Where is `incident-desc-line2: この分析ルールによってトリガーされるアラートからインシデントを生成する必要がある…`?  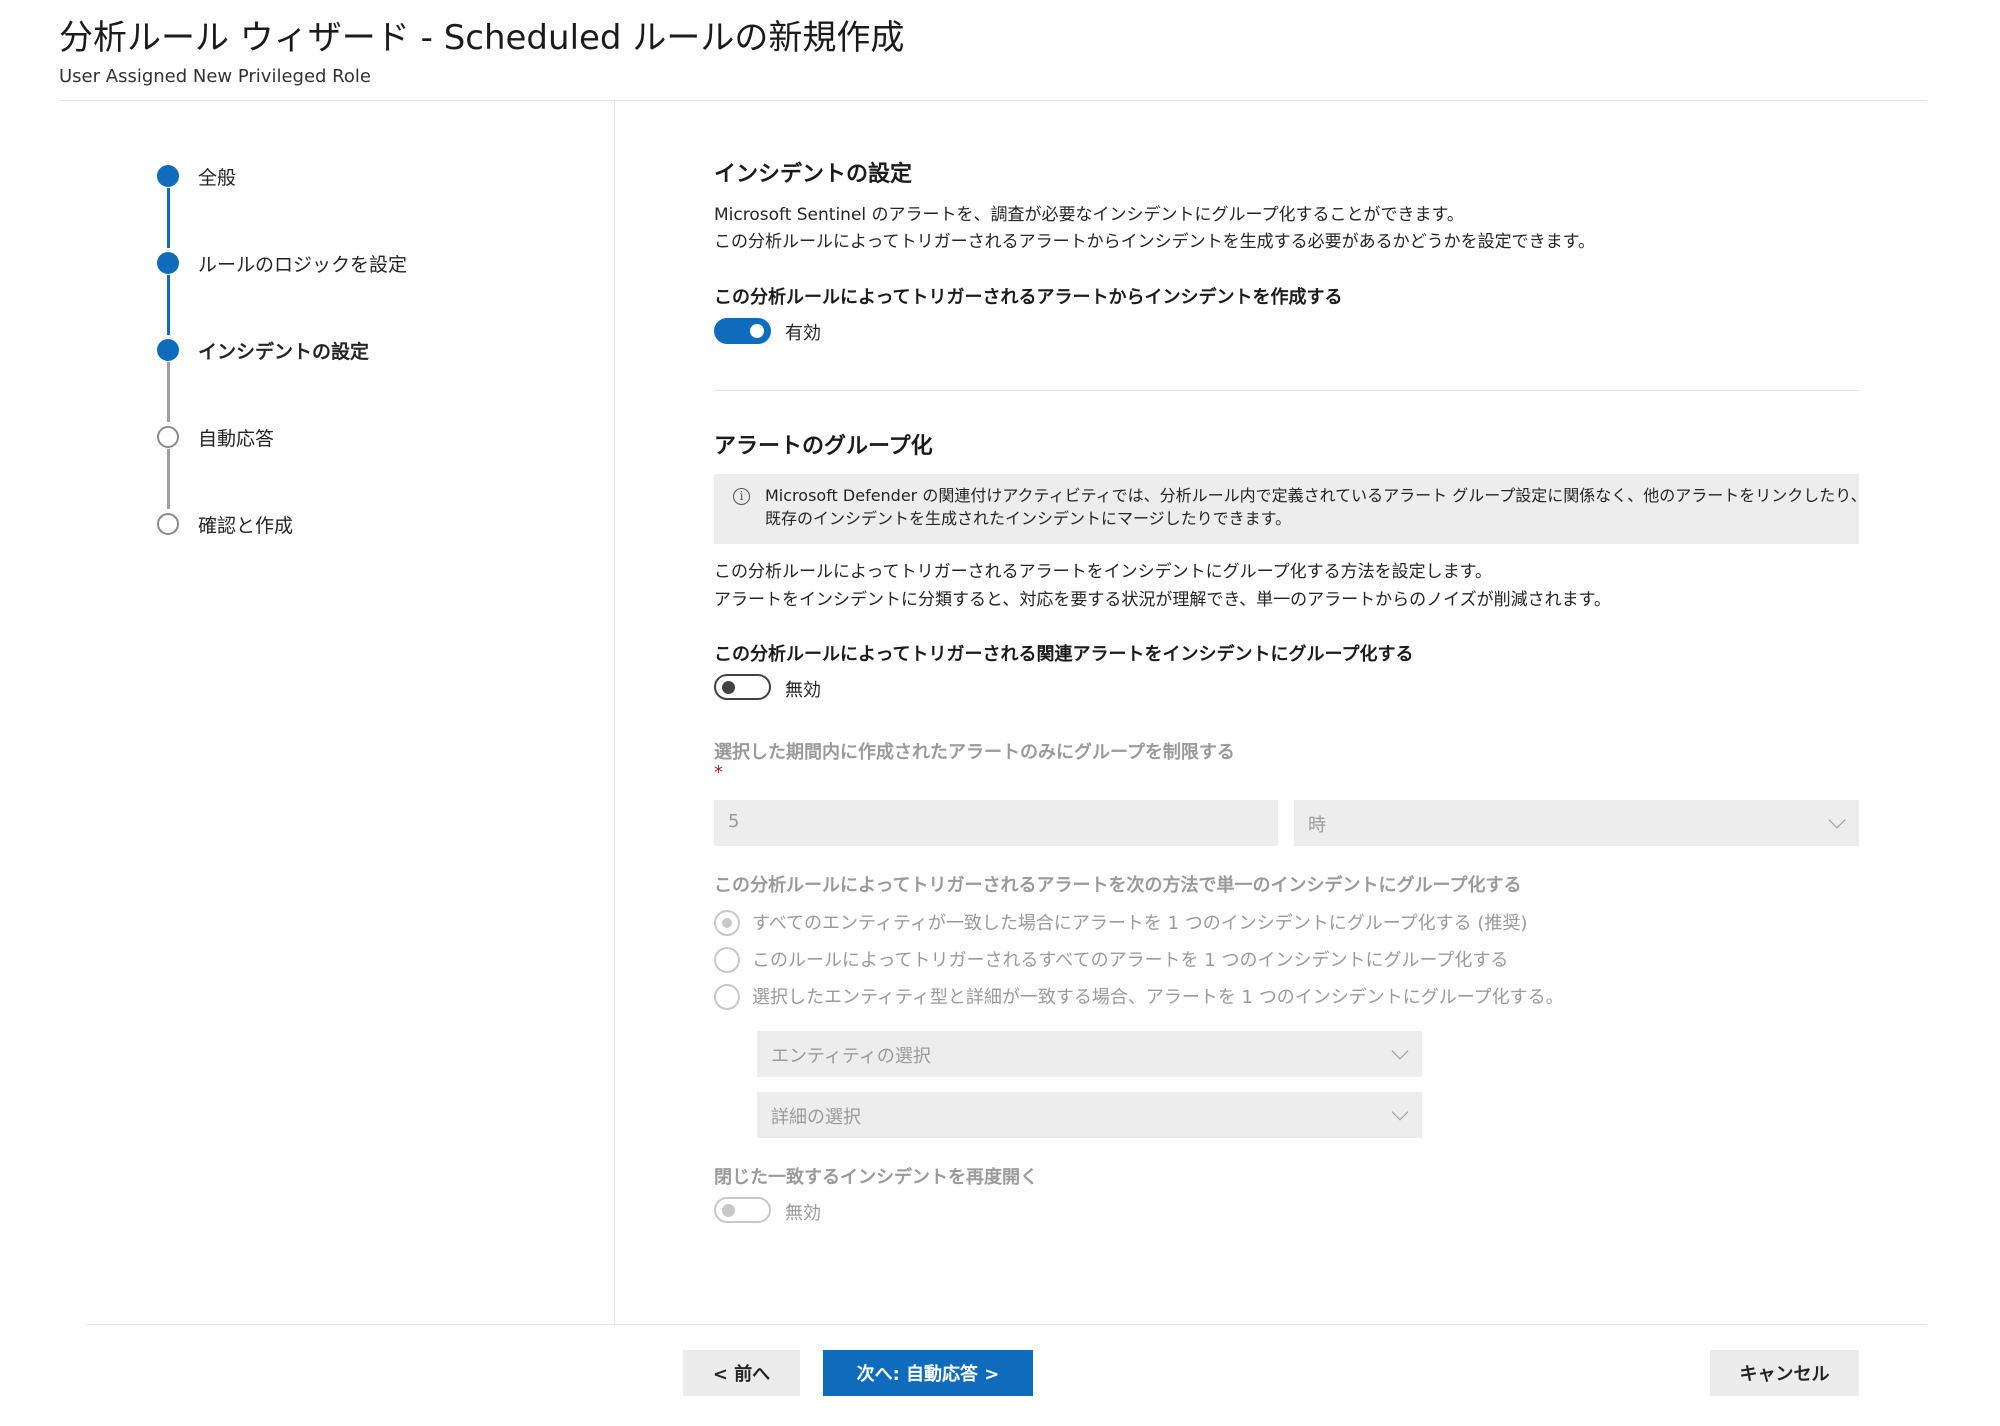 incident-desc-line2: この分析ルールによってトリガーされるアラートからインシデントを生成する必要がある… is located at coordinates (1154, 242).